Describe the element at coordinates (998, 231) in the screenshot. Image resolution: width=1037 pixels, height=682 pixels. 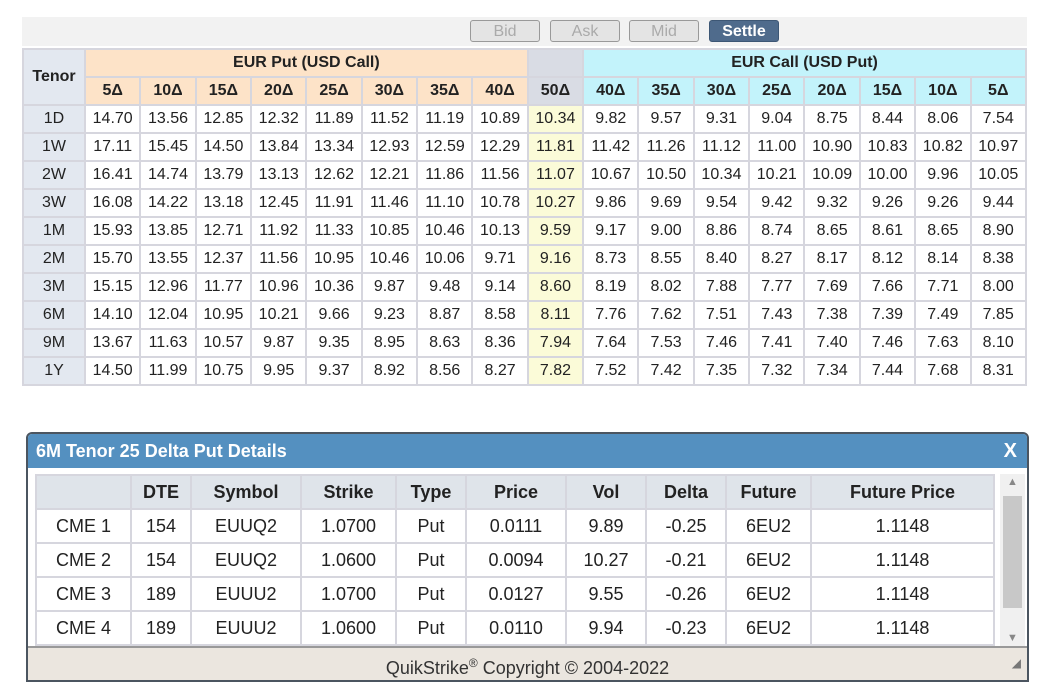
I see `vol-cell: 8.90` at that location.